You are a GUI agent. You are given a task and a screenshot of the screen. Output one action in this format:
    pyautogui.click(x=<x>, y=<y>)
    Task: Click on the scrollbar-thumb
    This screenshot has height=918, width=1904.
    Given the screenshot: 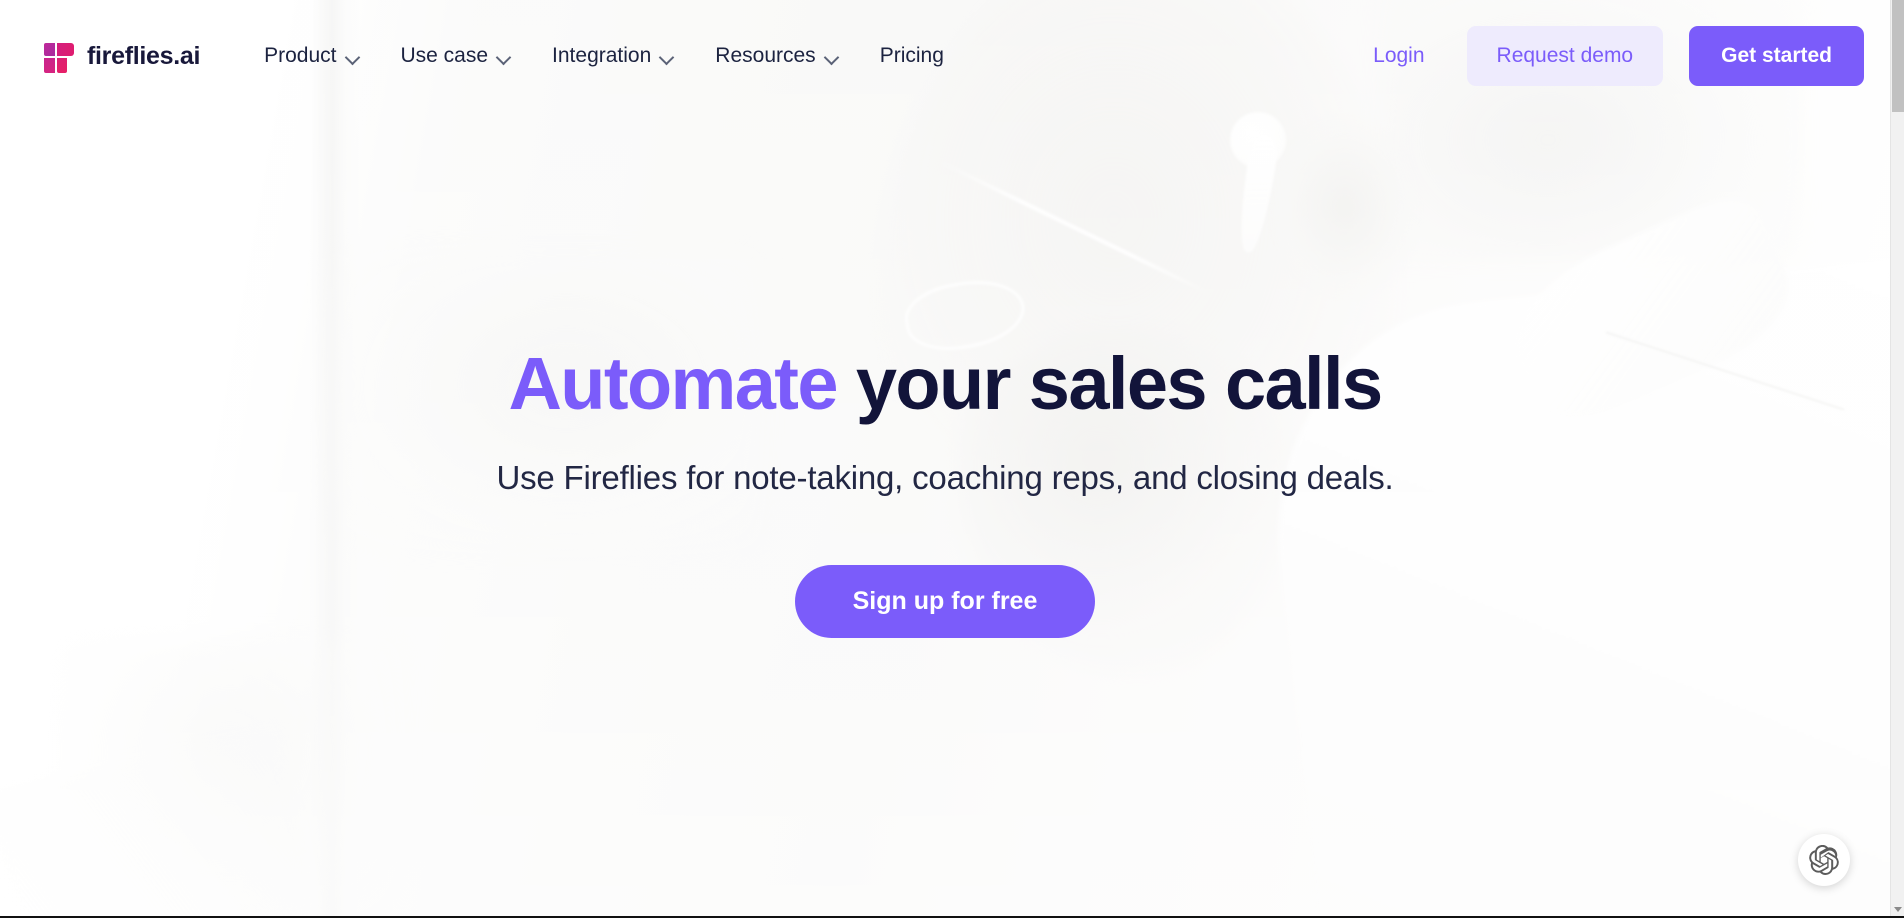 What is the action you would take?
    pyautogui.click(x=1898, y=56)
    